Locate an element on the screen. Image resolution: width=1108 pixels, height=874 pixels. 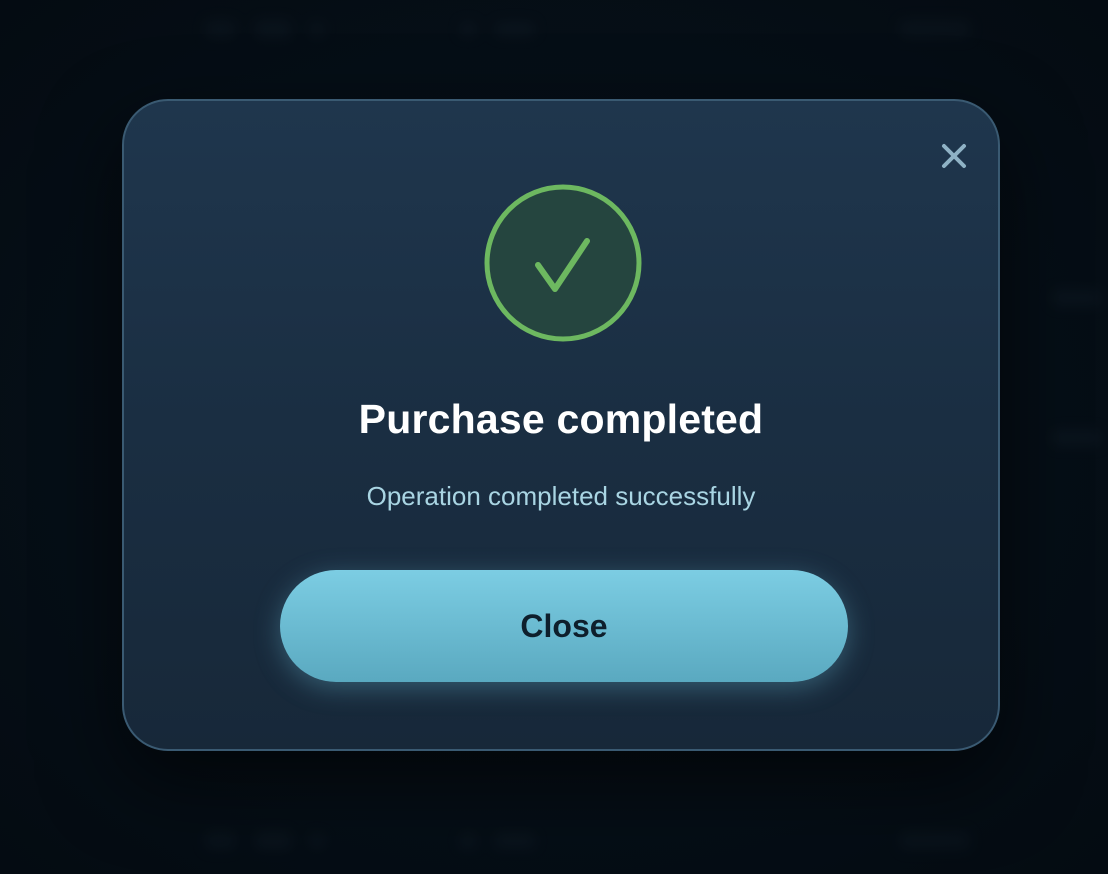
dialog-message: Operation completed successfully is located at coordinates (561, 496).